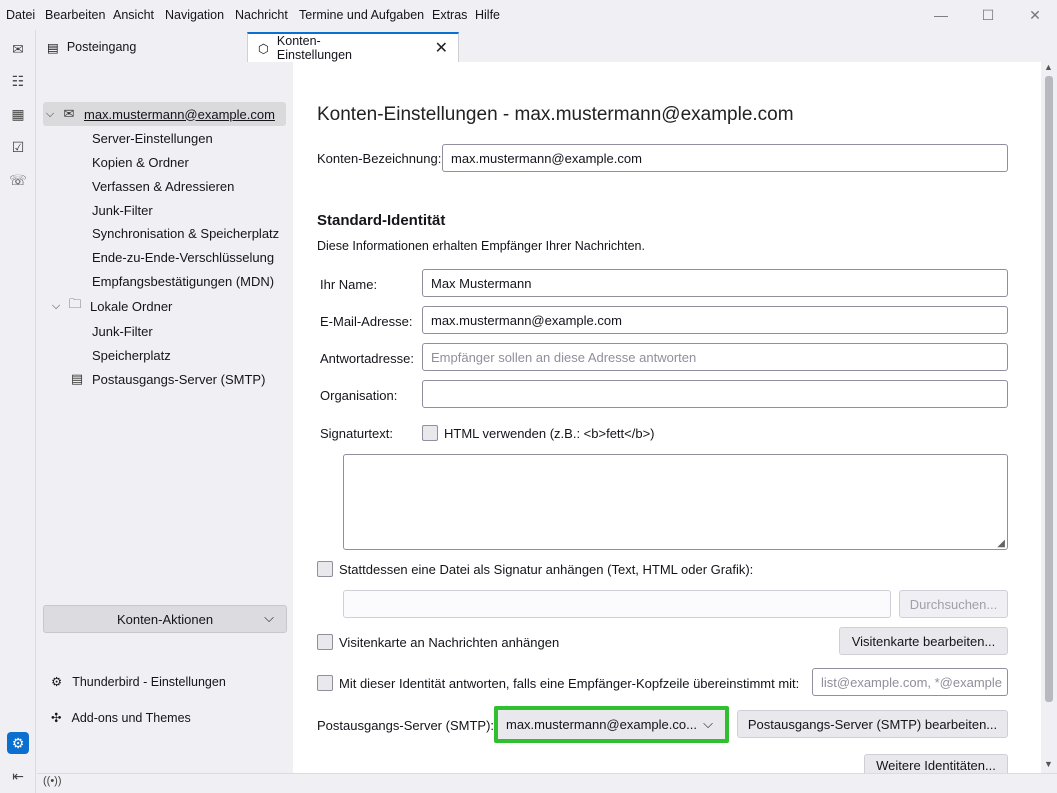 This screenshot has height=793, width=1057. Describe the element at coordinates (1049, 389) in the screenshot. I see `scrollbar-thumb` at that location.